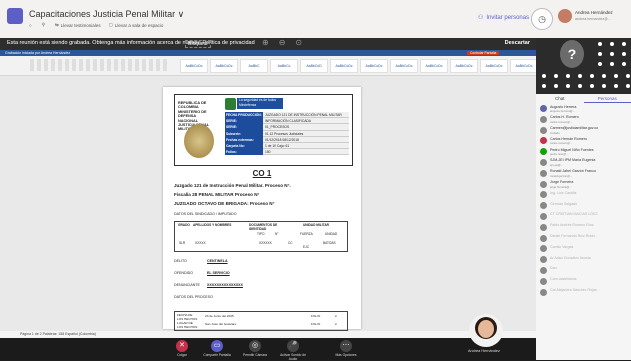 The image size is (631, 361). Describe the element at coordinates (224, 203) in the screenshot. I see `brigade-line: JUZGADO OCTAVO DE BRIGADA: Proceso N°` at that location.